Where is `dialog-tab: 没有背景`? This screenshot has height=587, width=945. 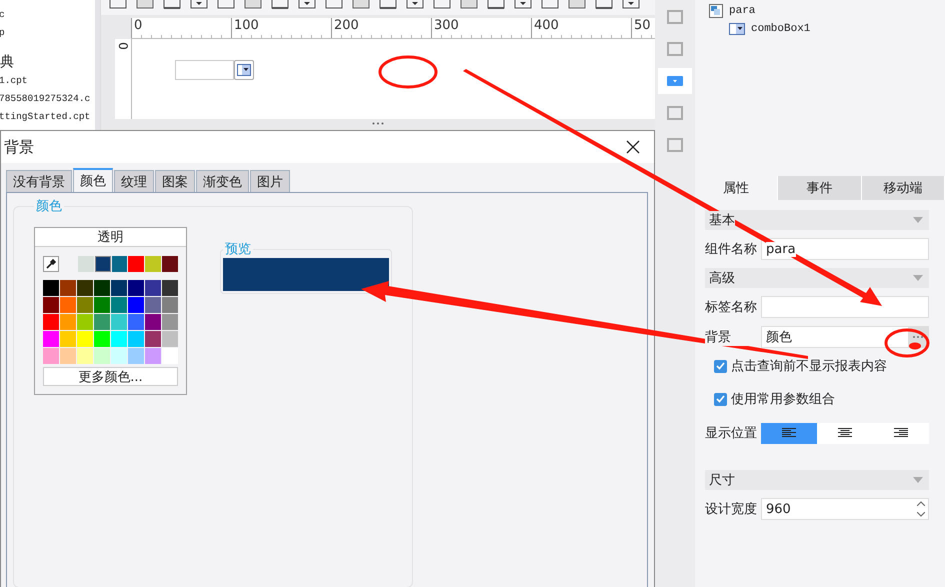 dialog-tab: 没有背景 is located at coordinates (39, 181).